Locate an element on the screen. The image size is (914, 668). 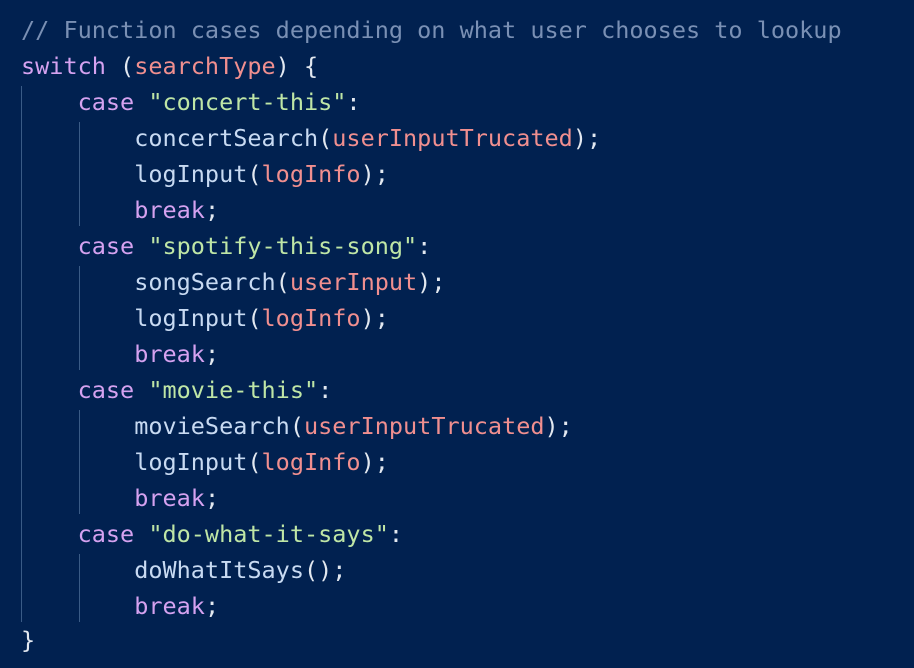
switch-open-paren: ( is located at coordinates (120, 66).